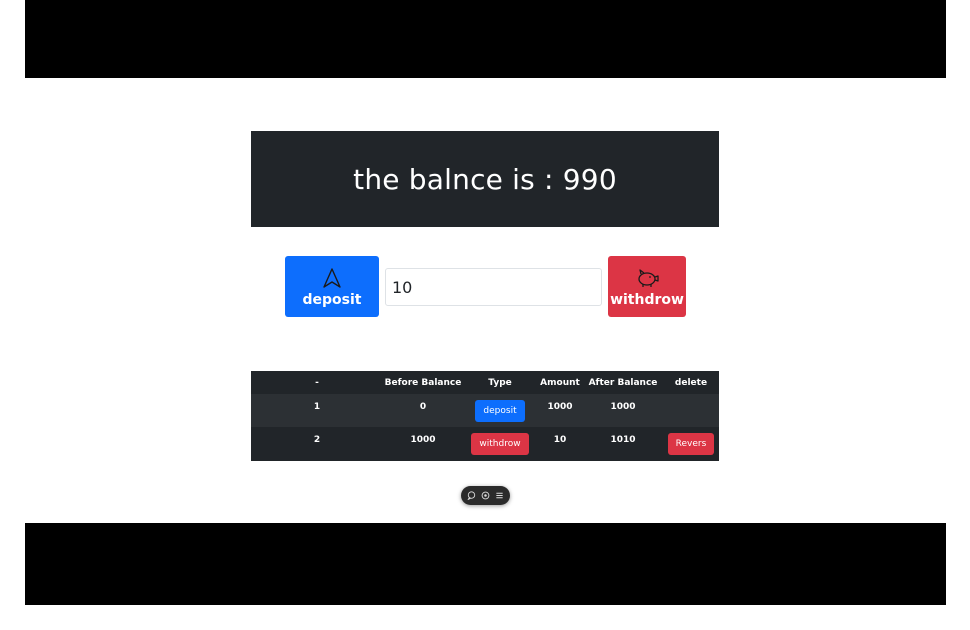 This screenshot has height=630, width=970. Describe the element at coordinates (623, 440) in the screenshot. I see `cell-after-balance: 1010` at that location.